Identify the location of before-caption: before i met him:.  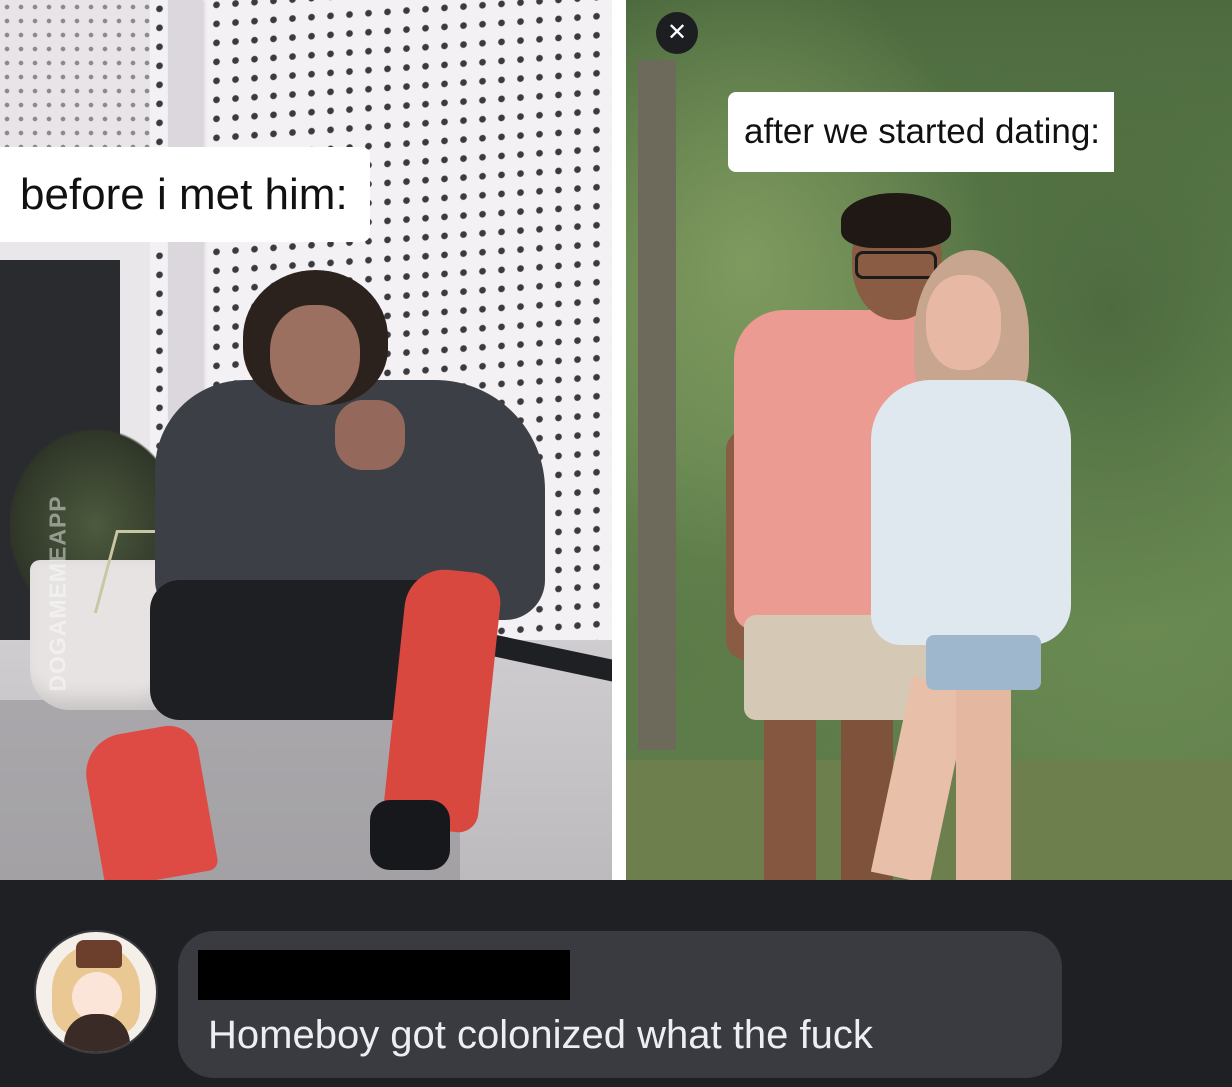
(185, 194).